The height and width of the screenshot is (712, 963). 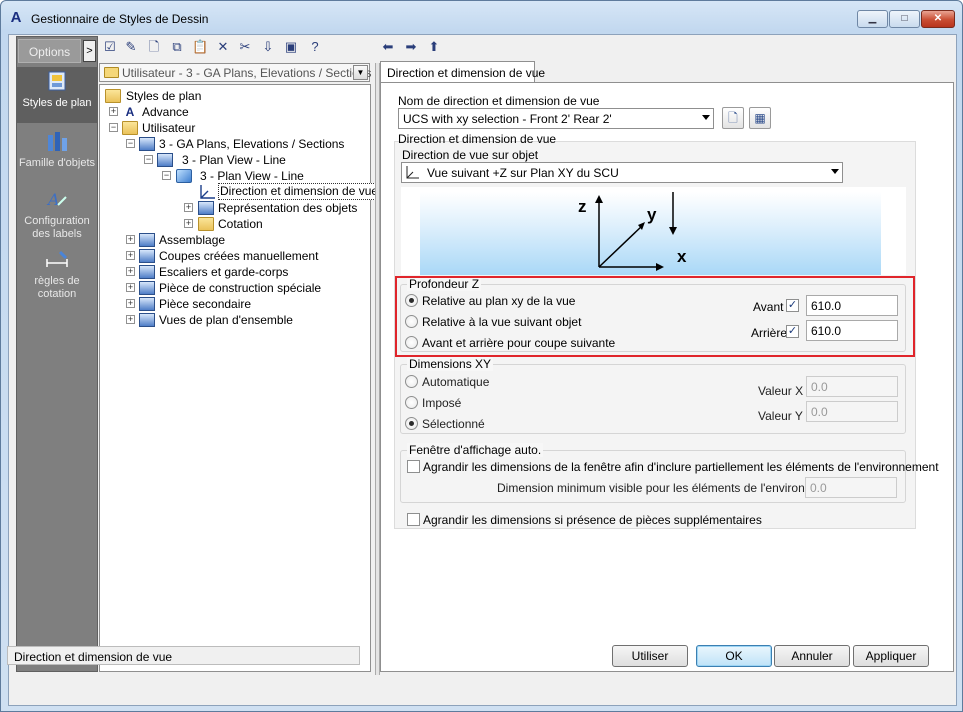 I want to click on radio-automatique, so click(x=411, y=381).